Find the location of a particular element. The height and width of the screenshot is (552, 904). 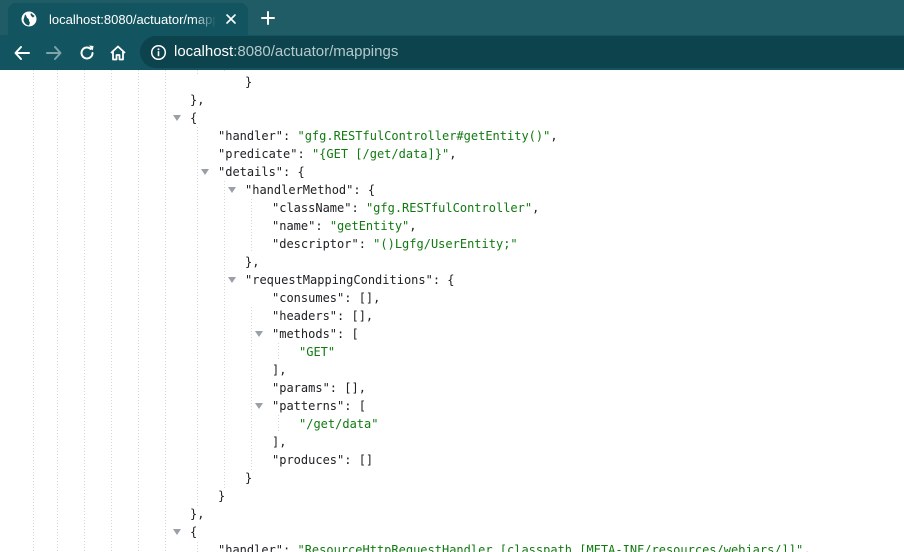

json-key: "details" is located at coordinates (251, 172).